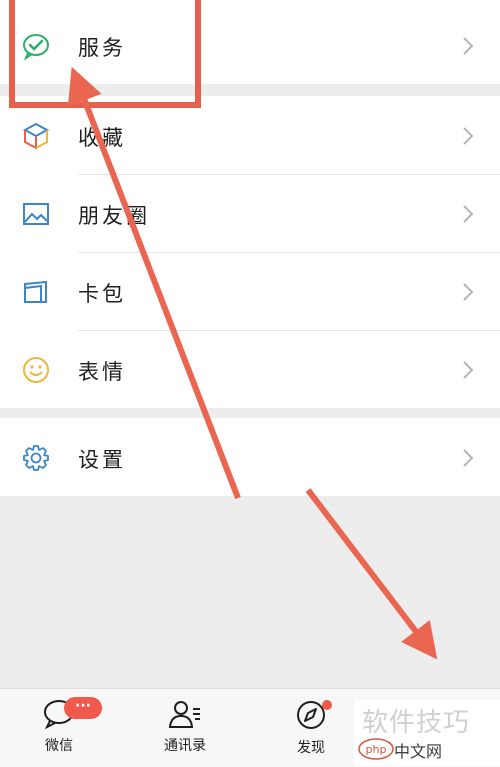  I want to click on menu-label-services: 服务, so click(102, 48).